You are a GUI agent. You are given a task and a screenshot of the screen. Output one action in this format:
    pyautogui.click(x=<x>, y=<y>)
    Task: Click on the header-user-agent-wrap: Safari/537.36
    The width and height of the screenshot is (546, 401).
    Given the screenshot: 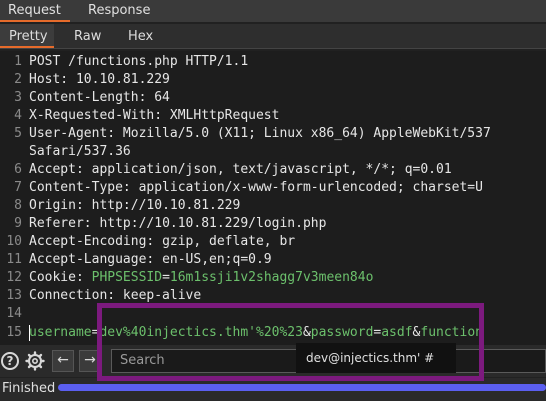 What is the action you would take?
    pyautogui.click(x=80, y=151)
    